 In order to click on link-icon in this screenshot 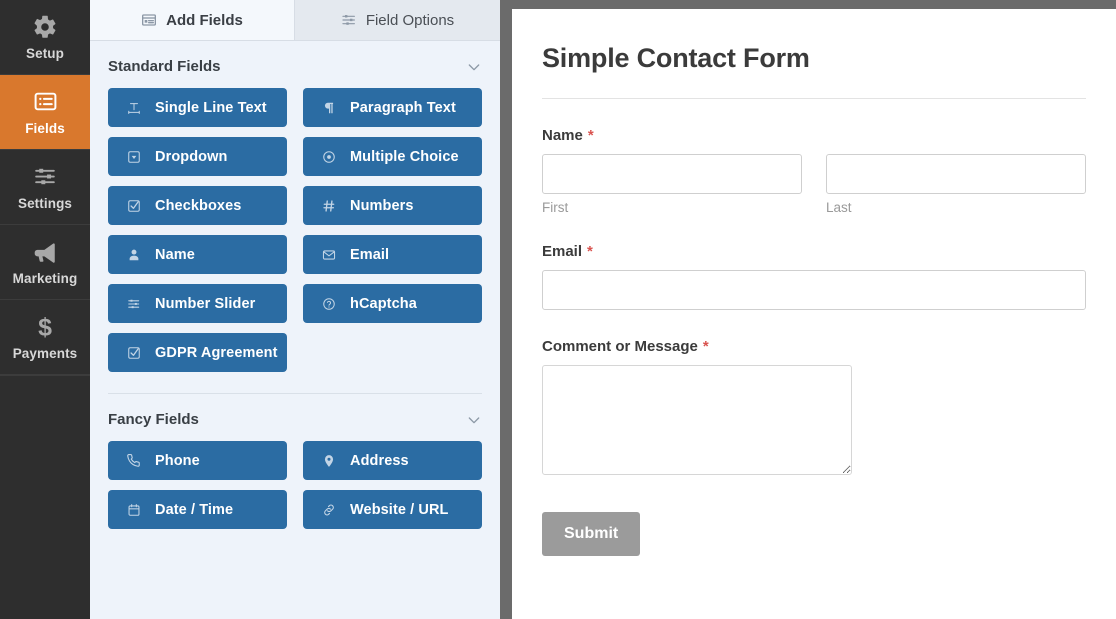, I will do `click(328, 510)`.